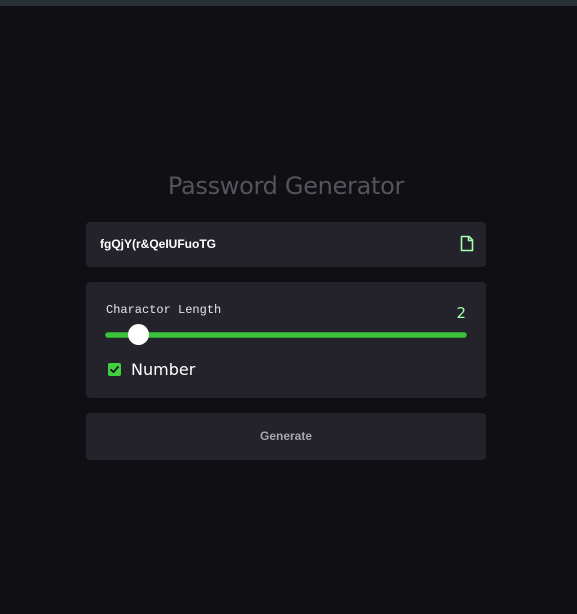 This screenshot has width=577, height=614. Describe the element at coordinates (163, 369) in the screenshot. I see `number-checkbox-label: Number` at that location.